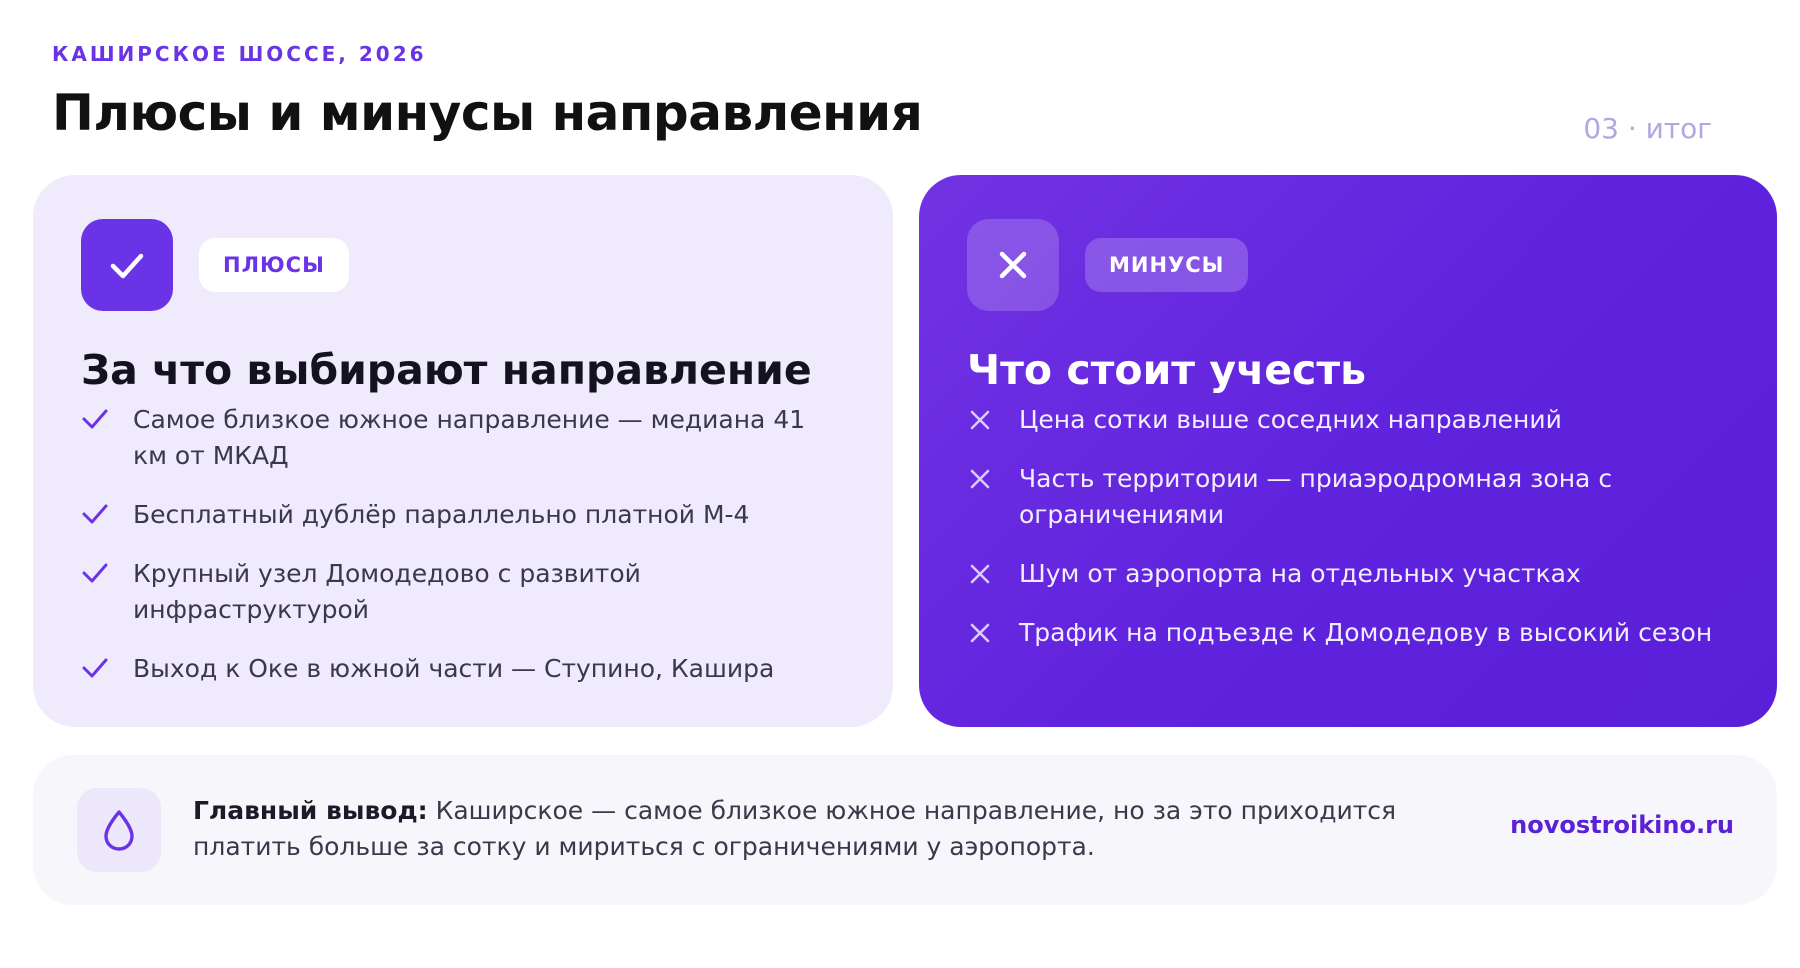 Image resolution: width=1800 pixels, height=968 pixels. I want to click on pros-title: За что выбирают направление, so click(446, 370).